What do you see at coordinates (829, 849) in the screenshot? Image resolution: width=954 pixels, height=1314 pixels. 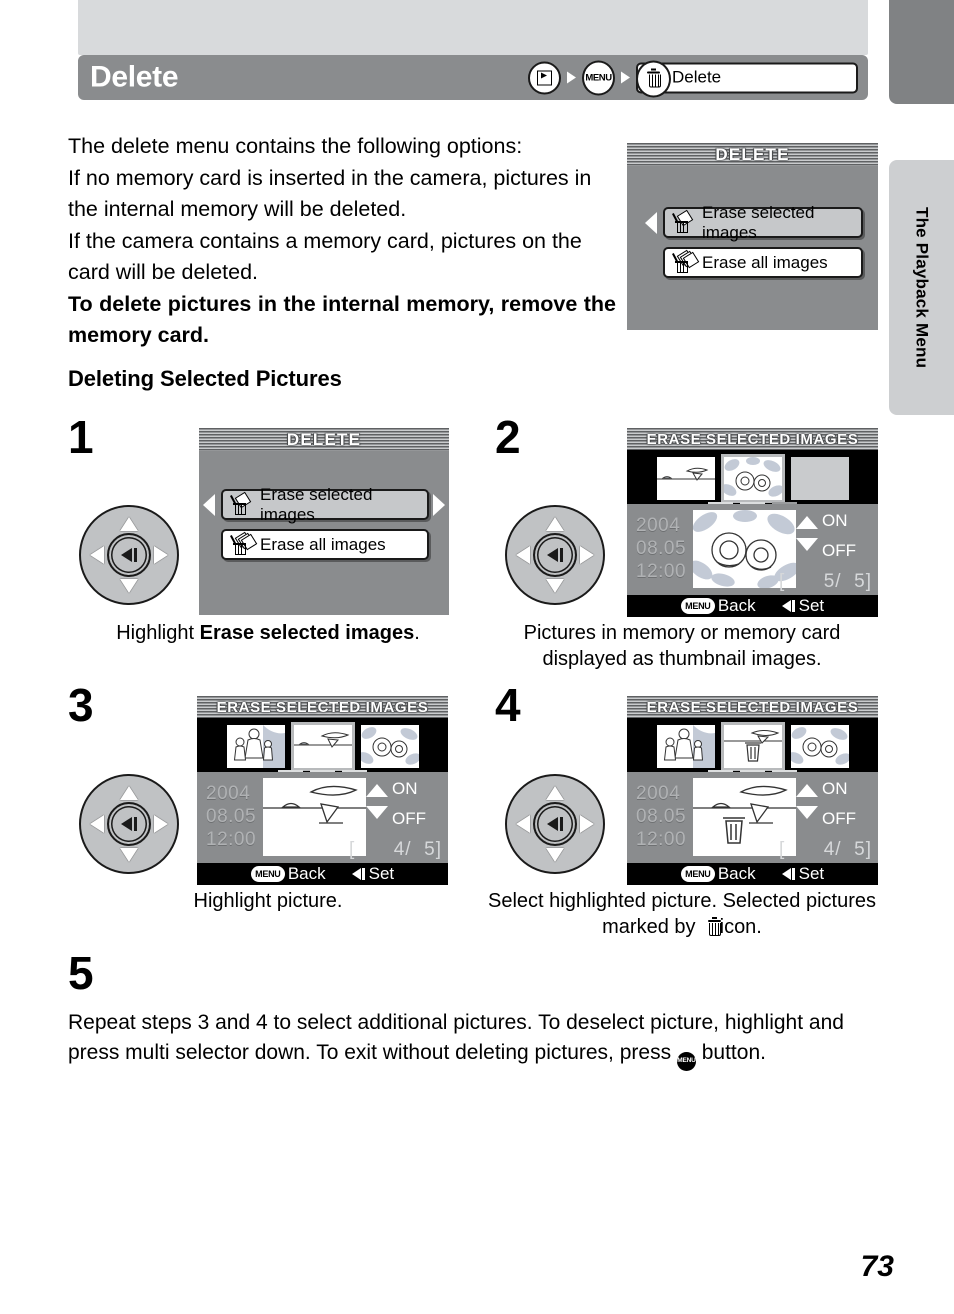 I see `counter-current: 4` at bounding box center [829, 849].